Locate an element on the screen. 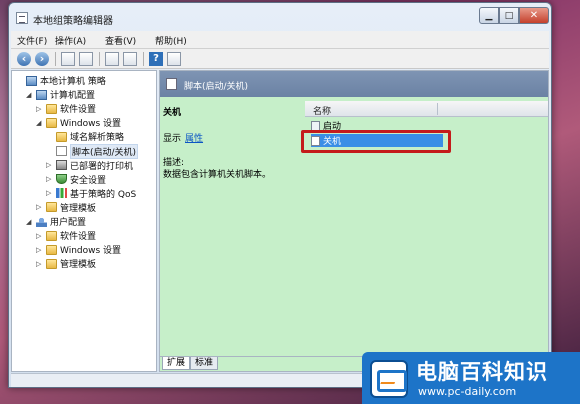  tree-item-label: 域名解析策略 is located at coordinates (97, 138).